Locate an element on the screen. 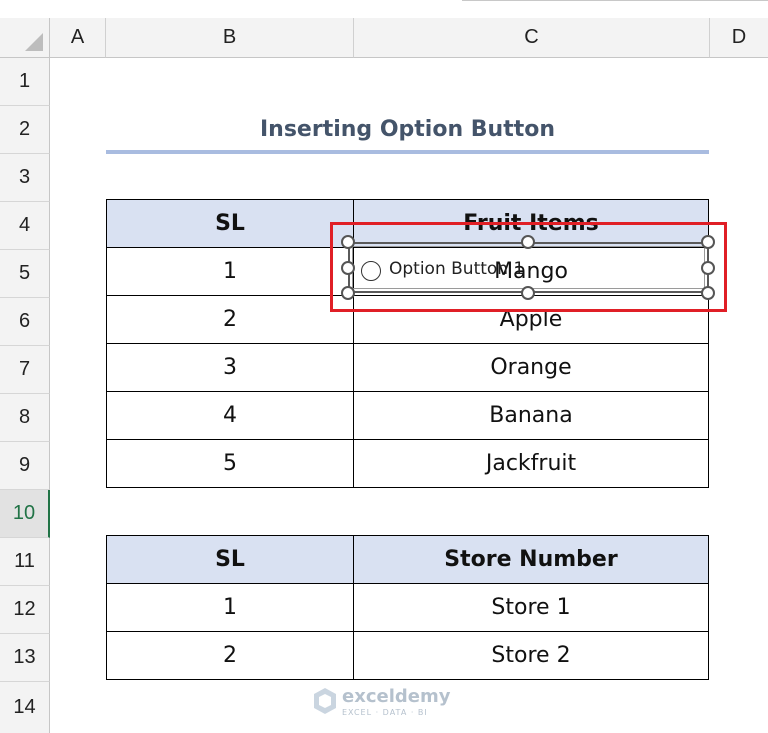 The height and width of the screenshot is (733, 768). store-row-2-sl: 2 is located at coordinates (230, 655).